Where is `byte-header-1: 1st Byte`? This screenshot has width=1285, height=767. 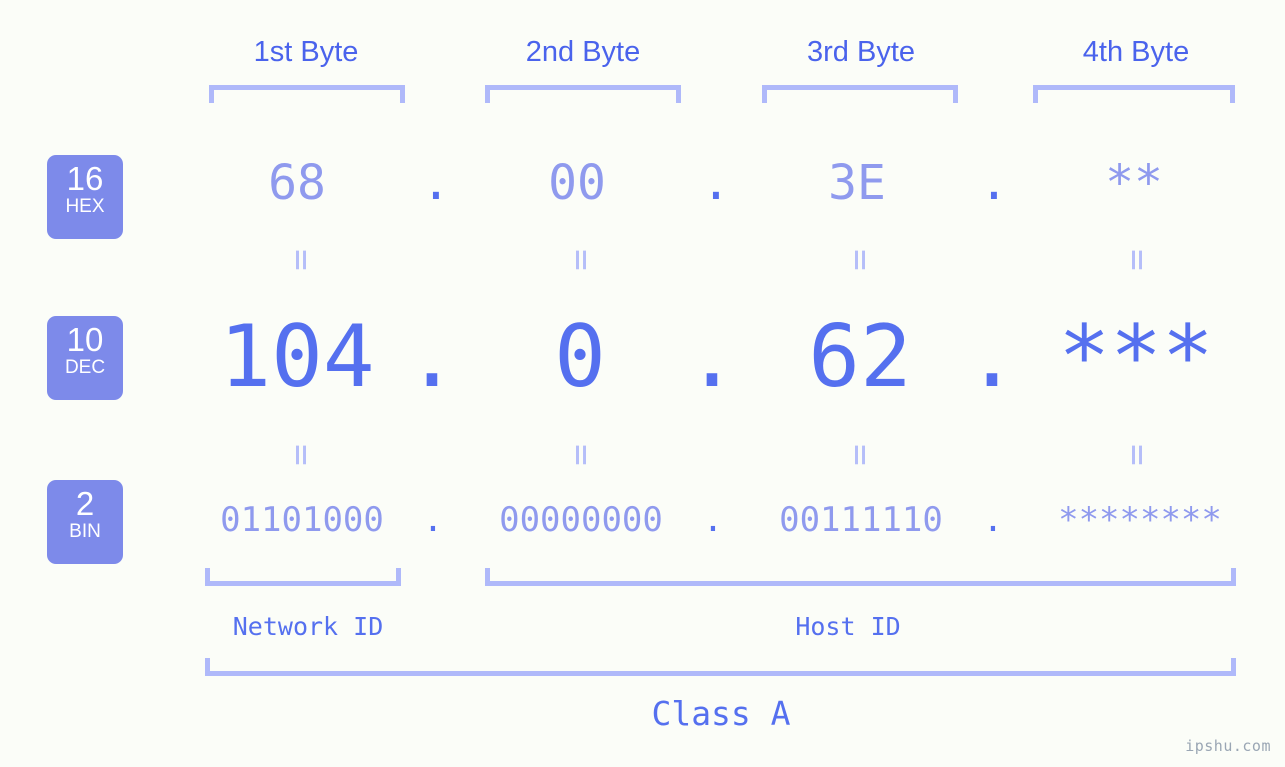 byte-header-1: 1st Byte is located at coordinates (306, 52).